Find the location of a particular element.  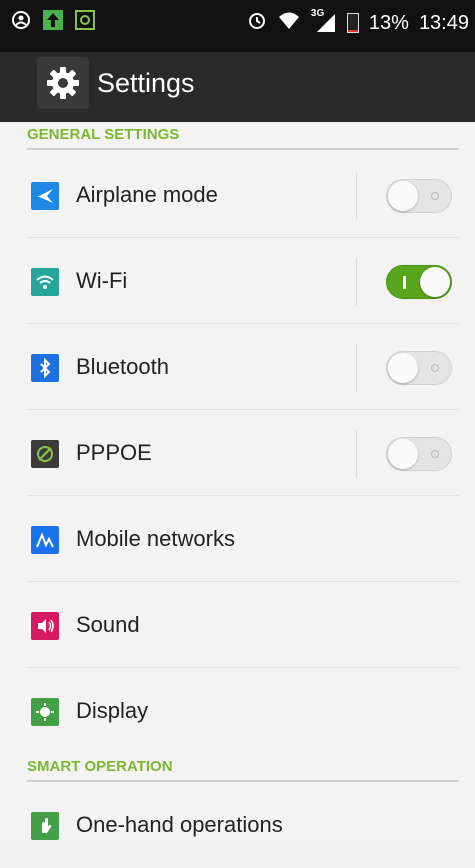

settings-row-wifi: Wi-Fi is located at coordinates (237, 281).